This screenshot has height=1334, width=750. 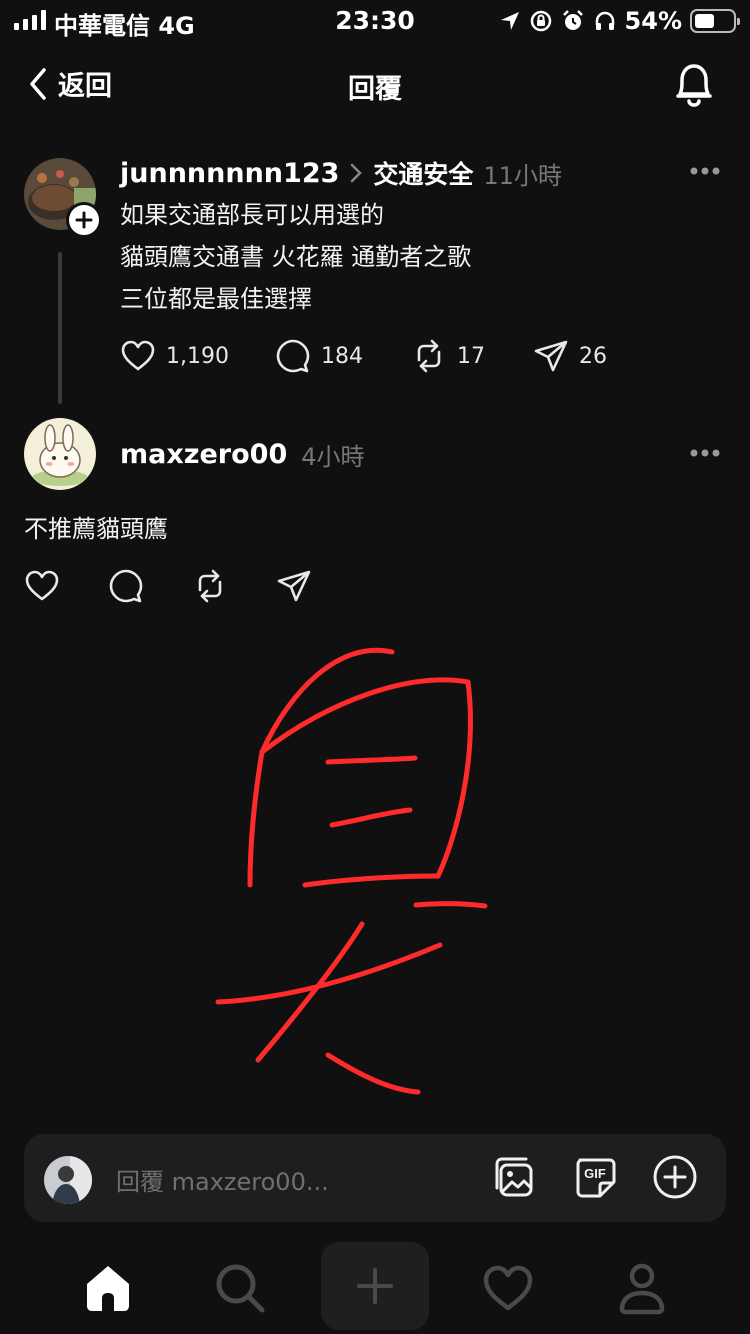 What do you see at coordinates (168, 586) in the screenshot?
I see `post-actions` at bounding box center [168, 586].